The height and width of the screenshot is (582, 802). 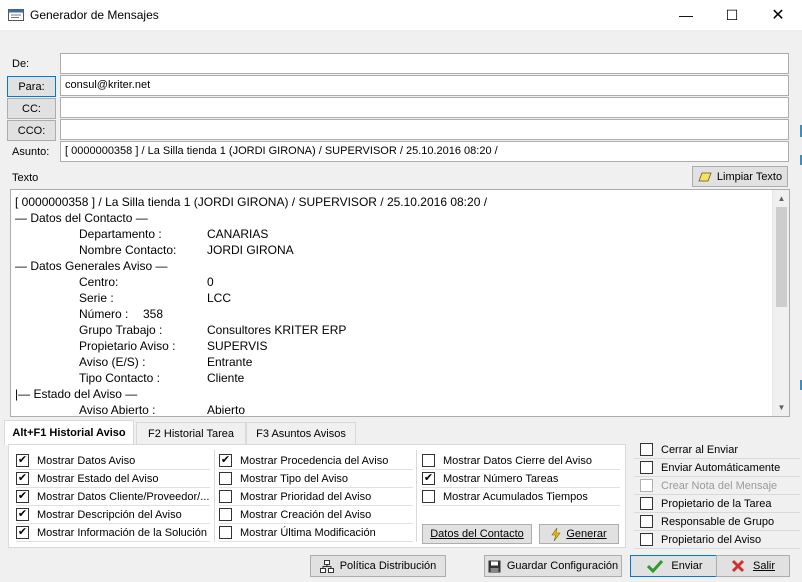 I want to click on app-icon, so click(x=16, y=15).